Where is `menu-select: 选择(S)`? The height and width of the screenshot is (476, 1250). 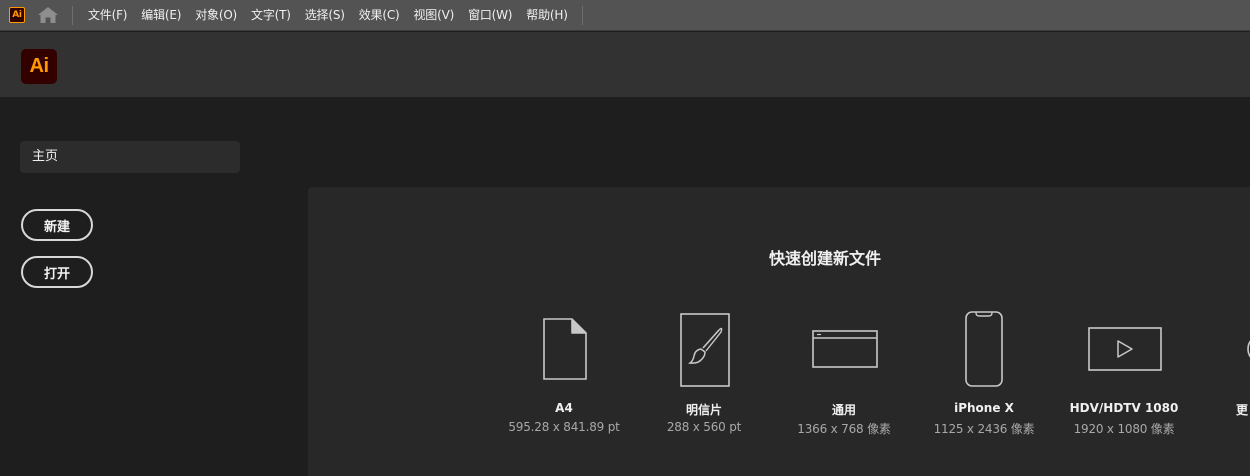
menu-select: 选择(S) is located at coordinates (325, 15).